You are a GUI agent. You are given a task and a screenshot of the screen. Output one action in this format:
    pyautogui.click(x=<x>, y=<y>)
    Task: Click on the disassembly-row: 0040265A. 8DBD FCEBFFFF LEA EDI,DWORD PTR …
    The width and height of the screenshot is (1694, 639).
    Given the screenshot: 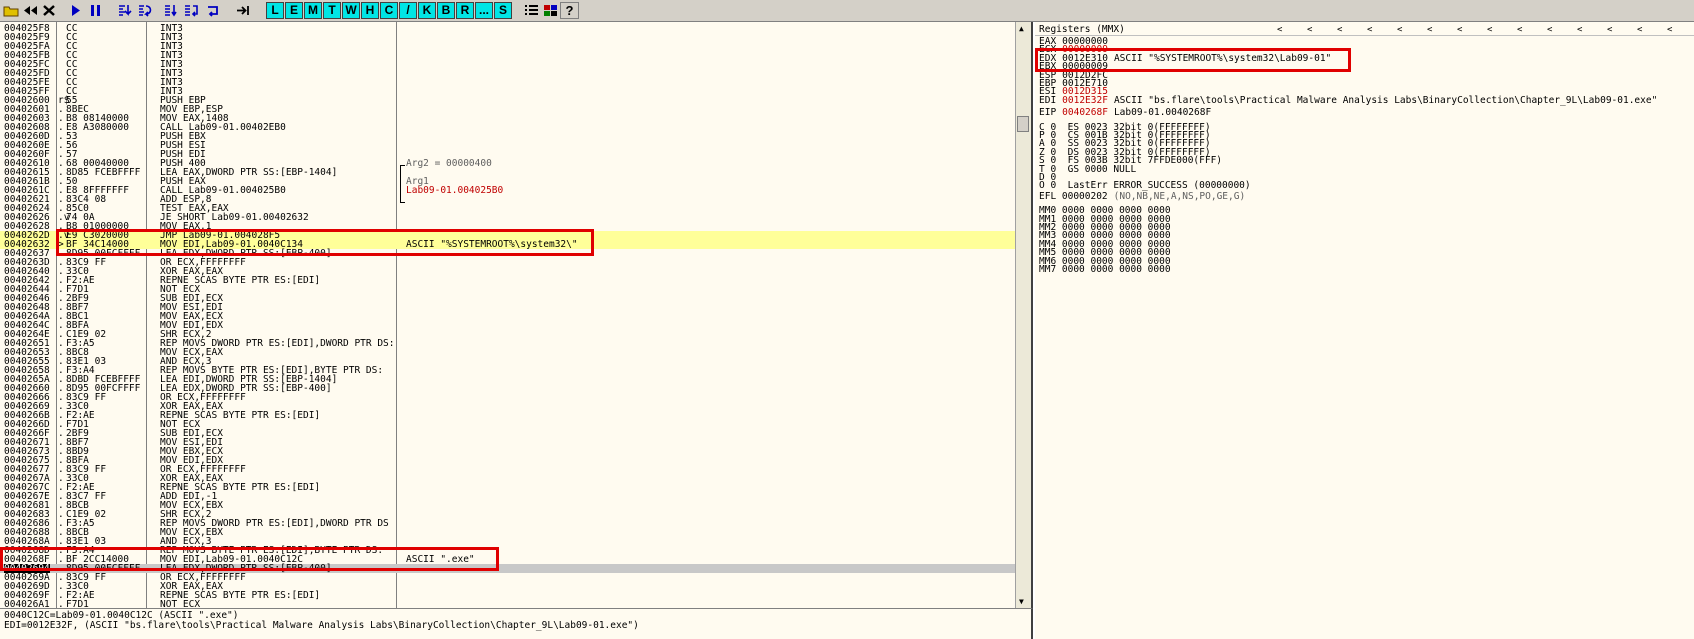 What is the action you would take?
    pyautogui.click(x=507, y=380)
    